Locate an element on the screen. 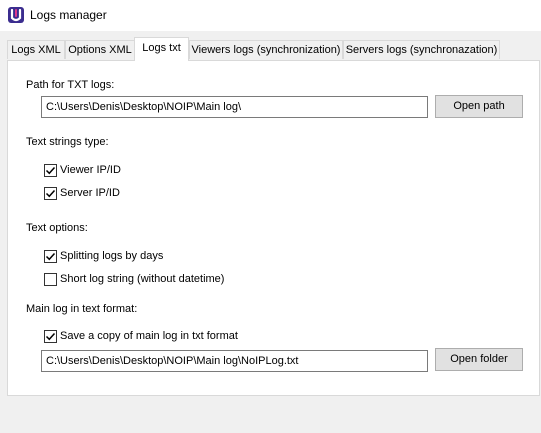 This screenshot has width=541, height=433. viewer-ip-label: Viewer IP/ID is located at coordinates (90, 170).